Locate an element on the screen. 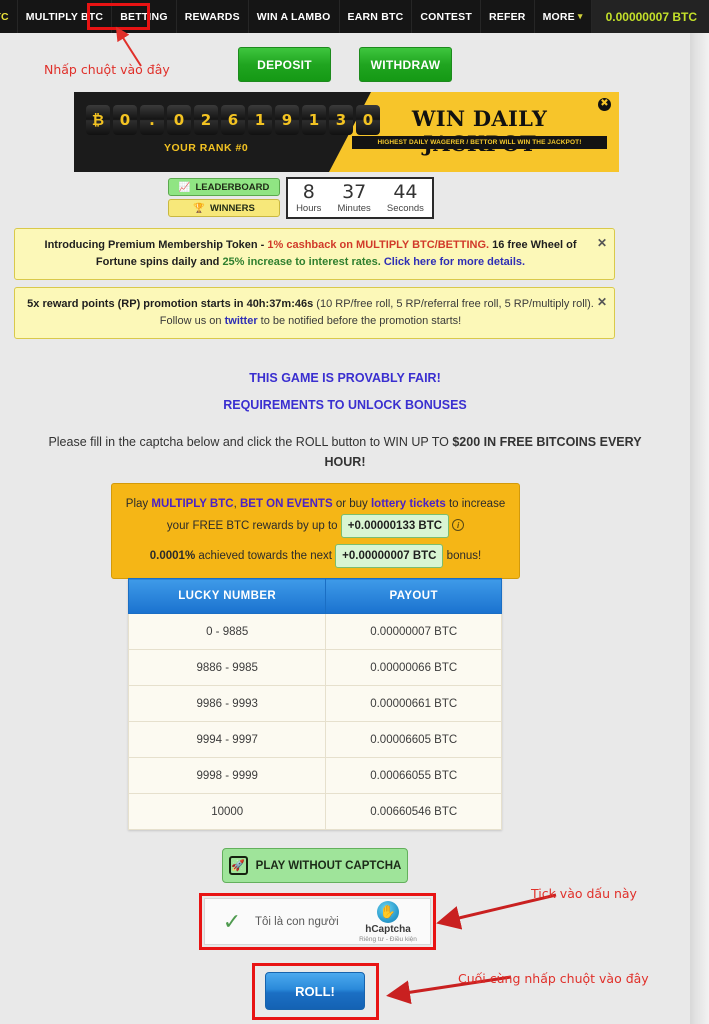  cell-lucky-number: 9998 - 9999 is located at coordinates (227, 775).